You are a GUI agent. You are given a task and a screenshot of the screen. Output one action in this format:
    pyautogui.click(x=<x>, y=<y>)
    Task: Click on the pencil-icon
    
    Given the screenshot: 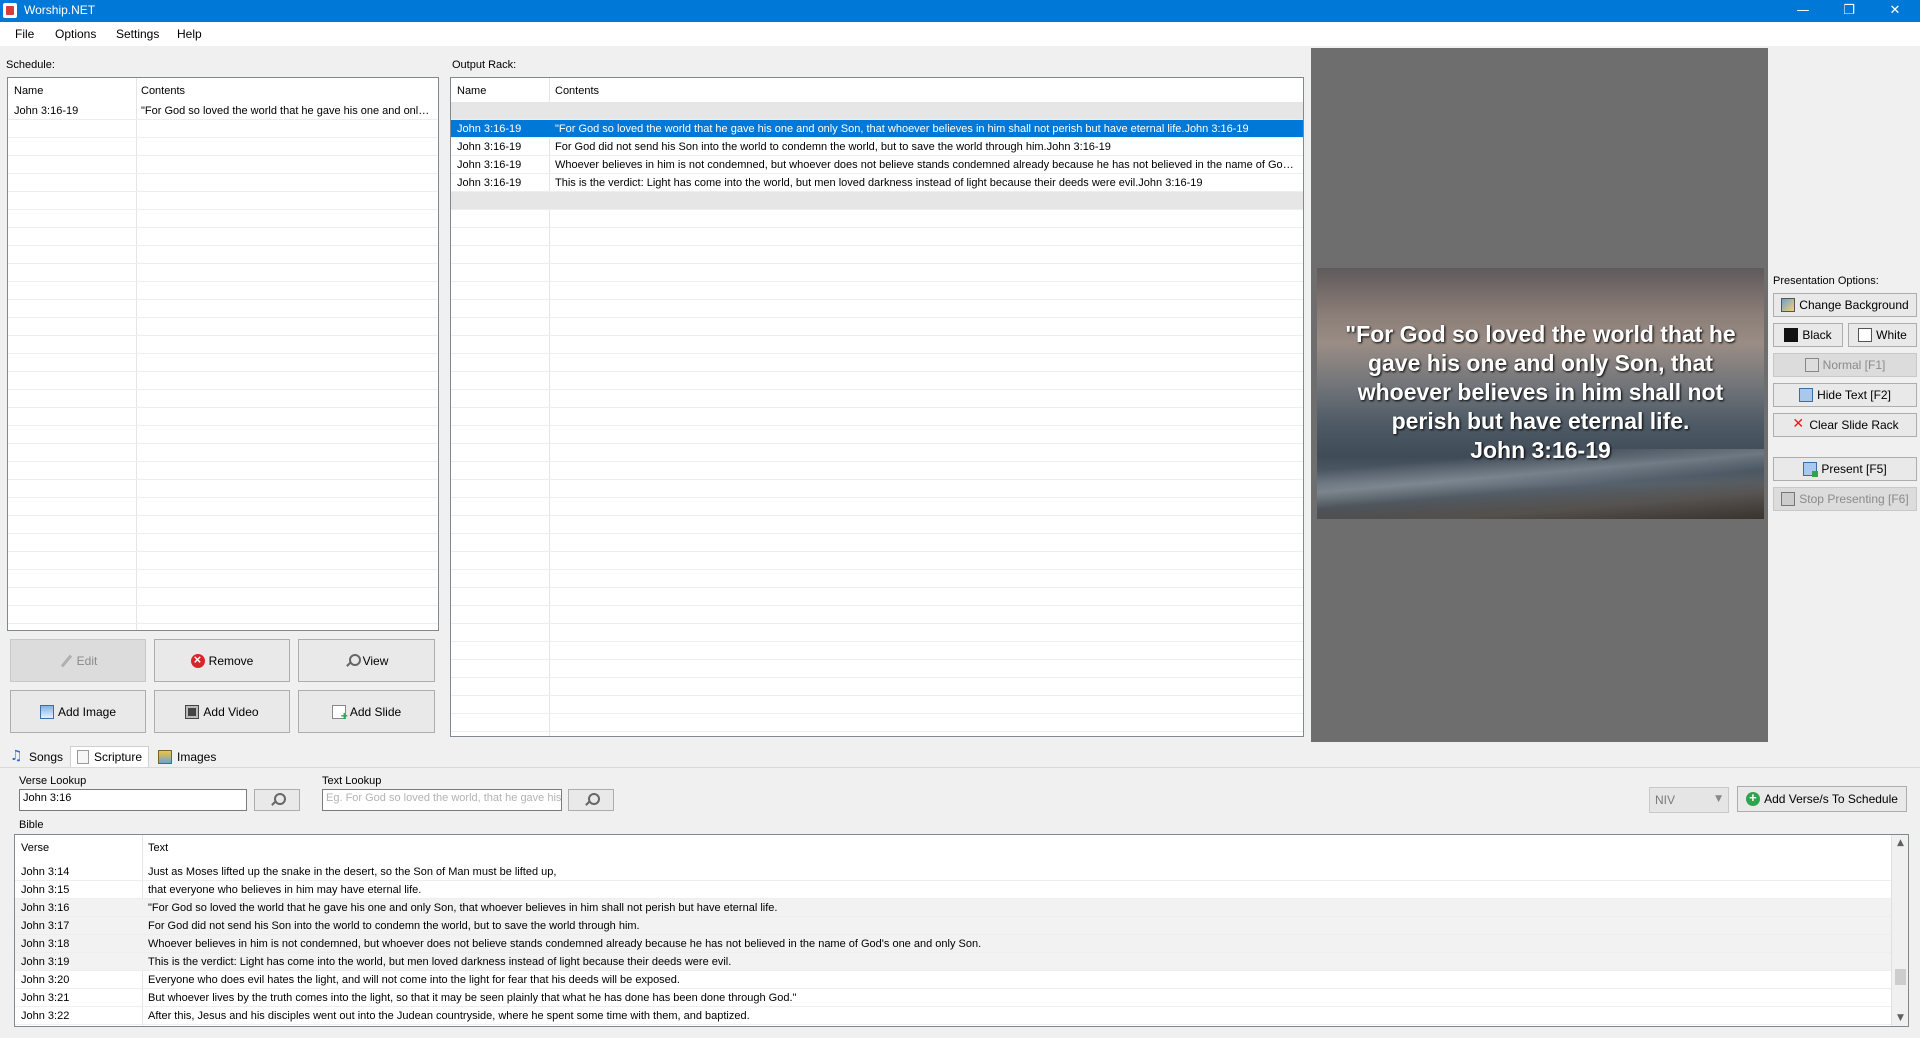 What is the action you would take?
    pyautogui.click(x=66, y=661)
    